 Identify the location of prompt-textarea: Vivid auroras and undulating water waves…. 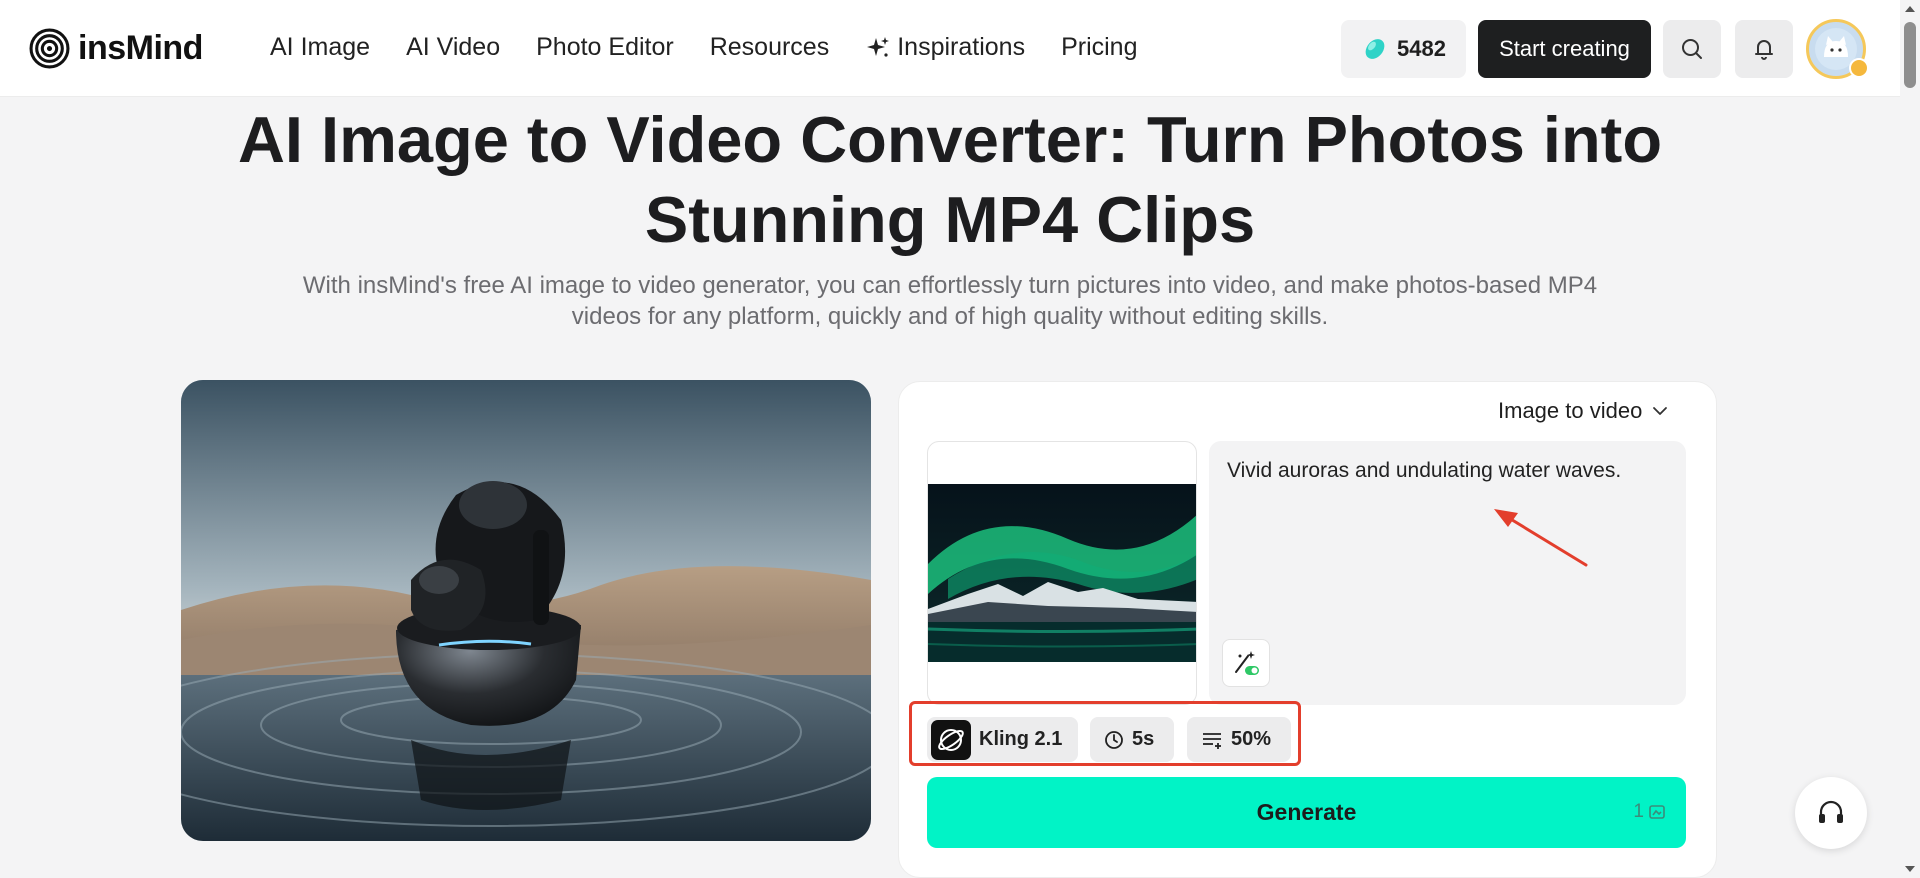
(1447, 573).